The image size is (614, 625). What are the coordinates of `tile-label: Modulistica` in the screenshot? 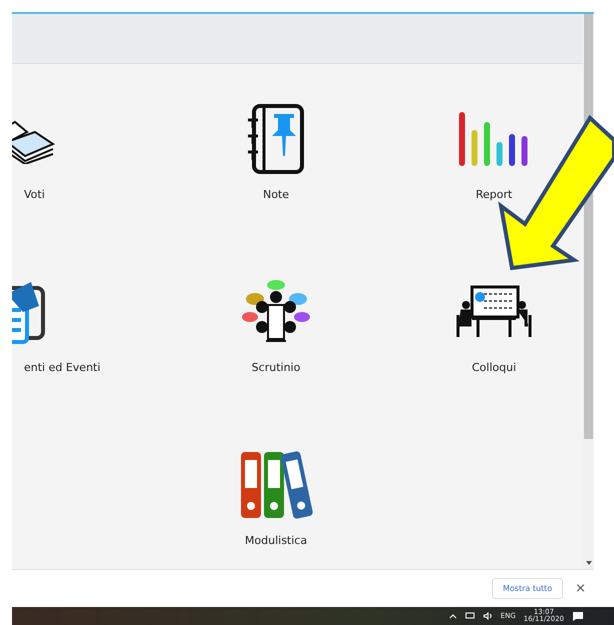 It's located at (276, 540).